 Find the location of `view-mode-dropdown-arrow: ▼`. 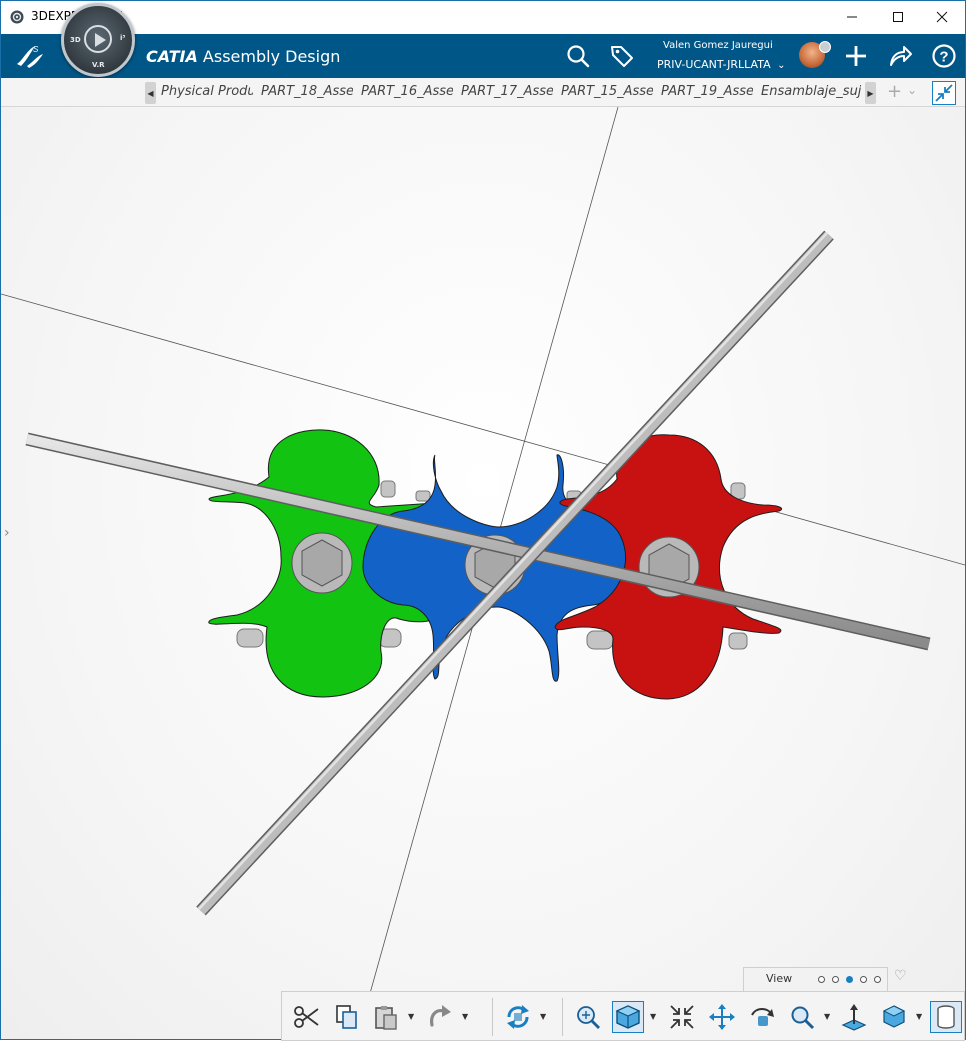

view-mode-dropdown-arrow: ▼ is located at coordinates (653, 1016).